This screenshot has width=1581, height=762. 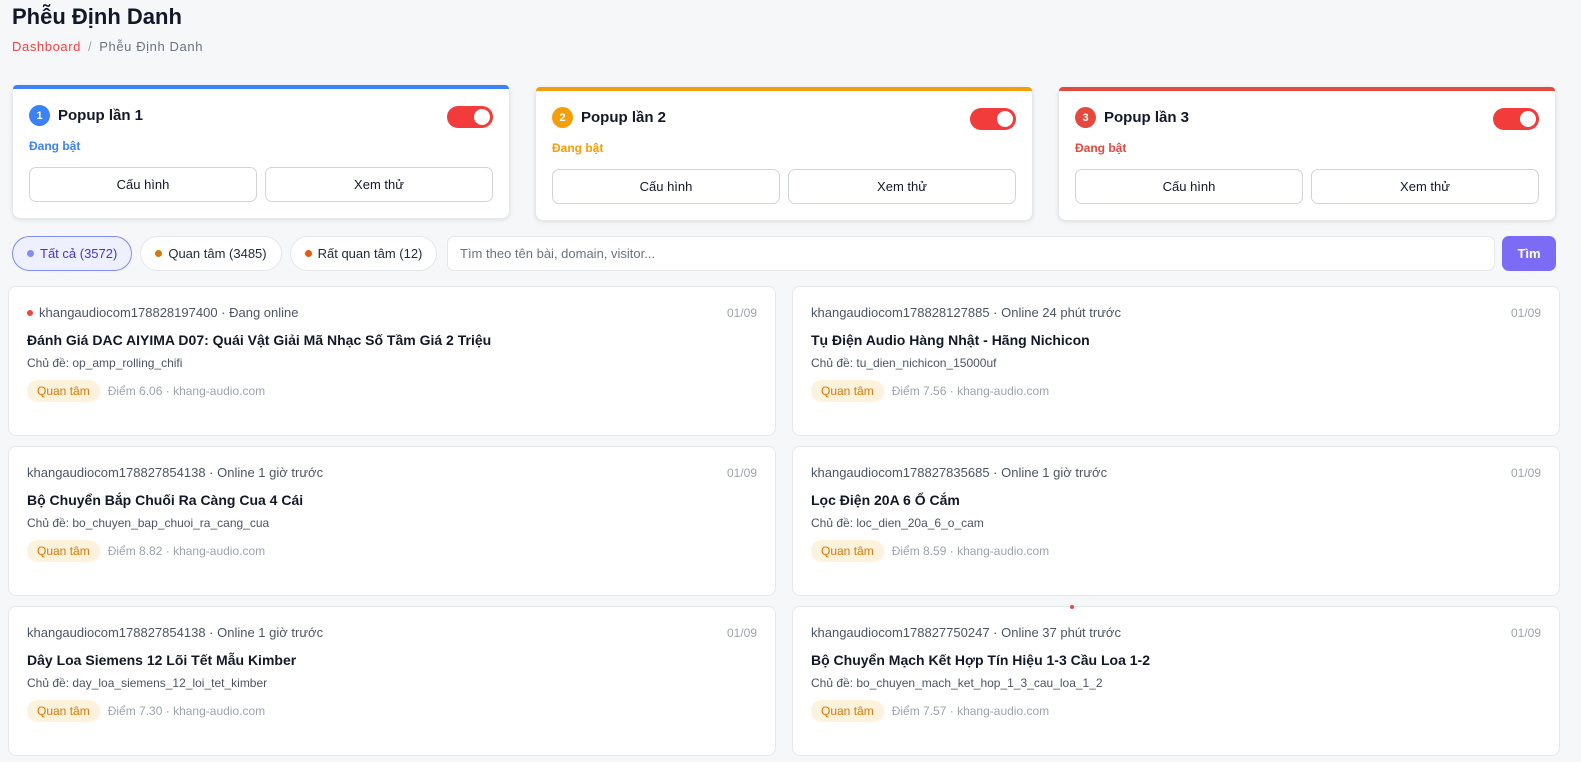 I want to click on article-topic: Chủ đề: tu_dien_nichicon_15000uf, so click(x=904, y=363).